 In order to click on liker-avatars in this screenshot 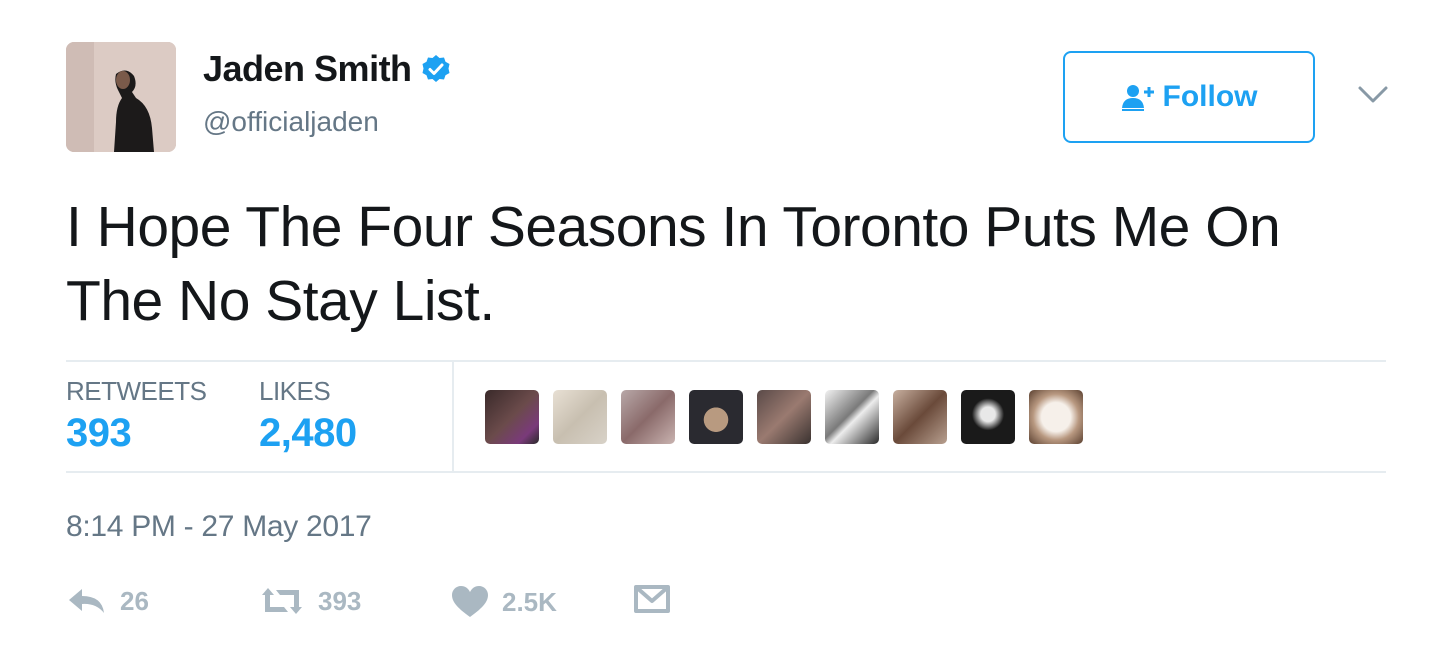, I will do `click(791, 417)`.